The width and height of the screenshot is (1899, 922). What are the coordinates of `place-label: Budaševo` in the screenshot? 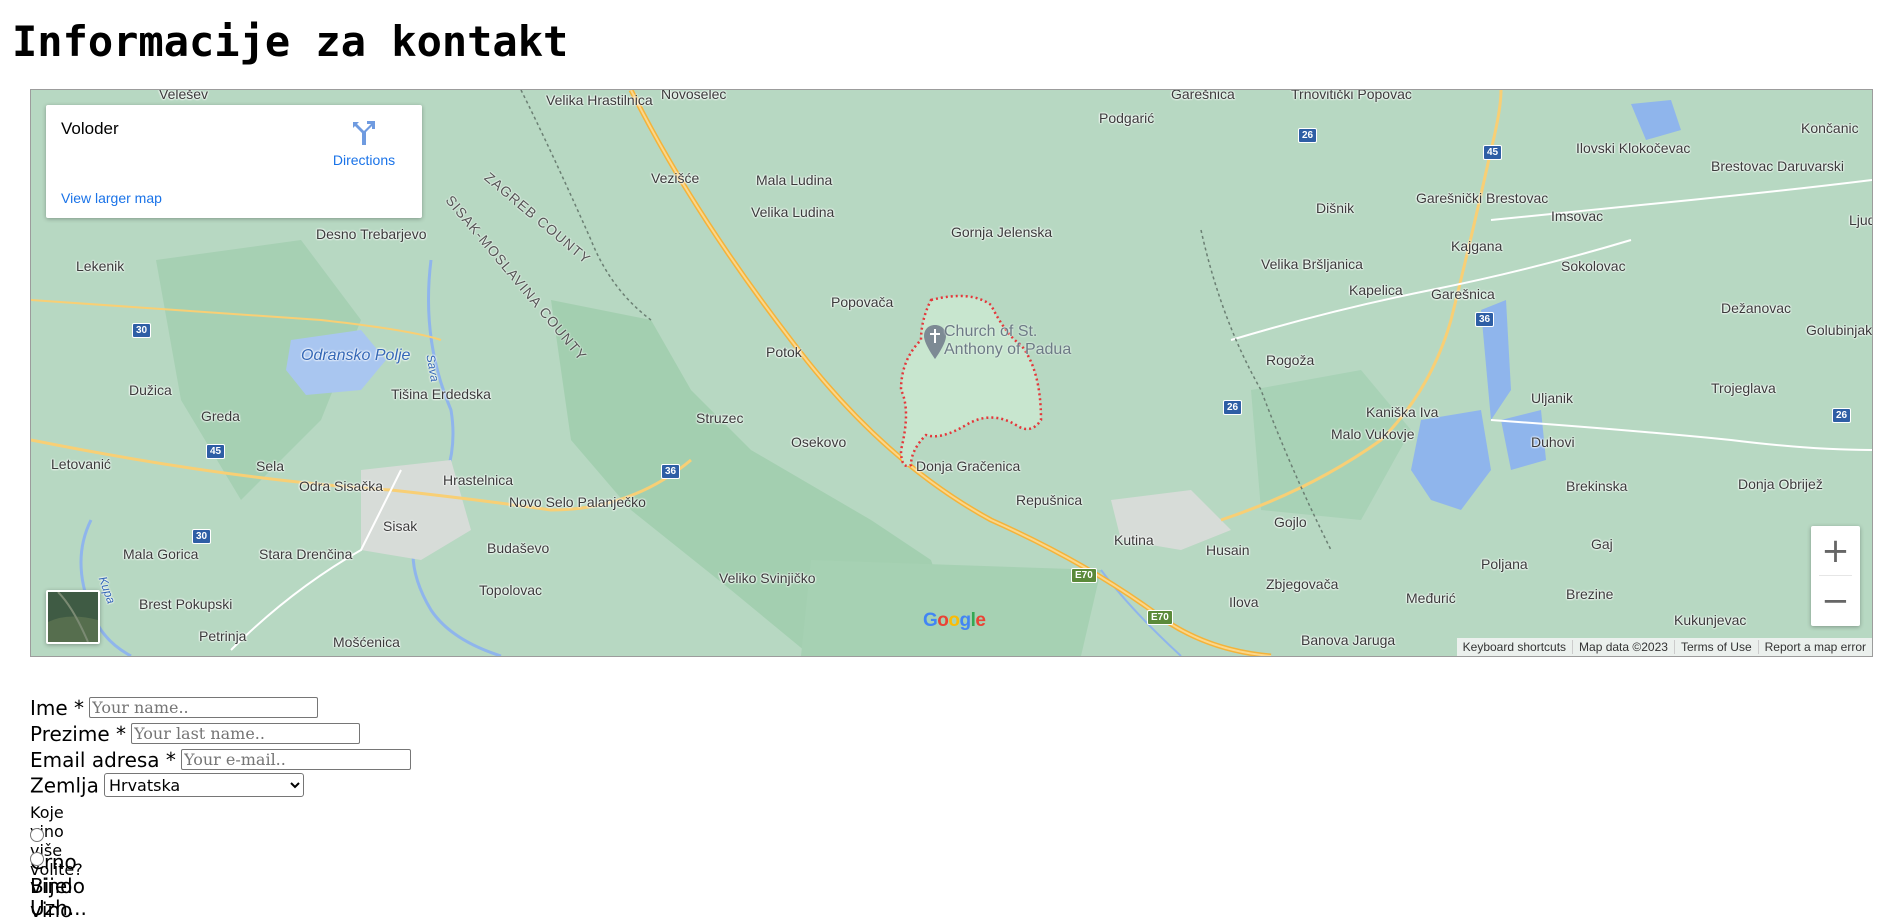 It's located at (518, 548).